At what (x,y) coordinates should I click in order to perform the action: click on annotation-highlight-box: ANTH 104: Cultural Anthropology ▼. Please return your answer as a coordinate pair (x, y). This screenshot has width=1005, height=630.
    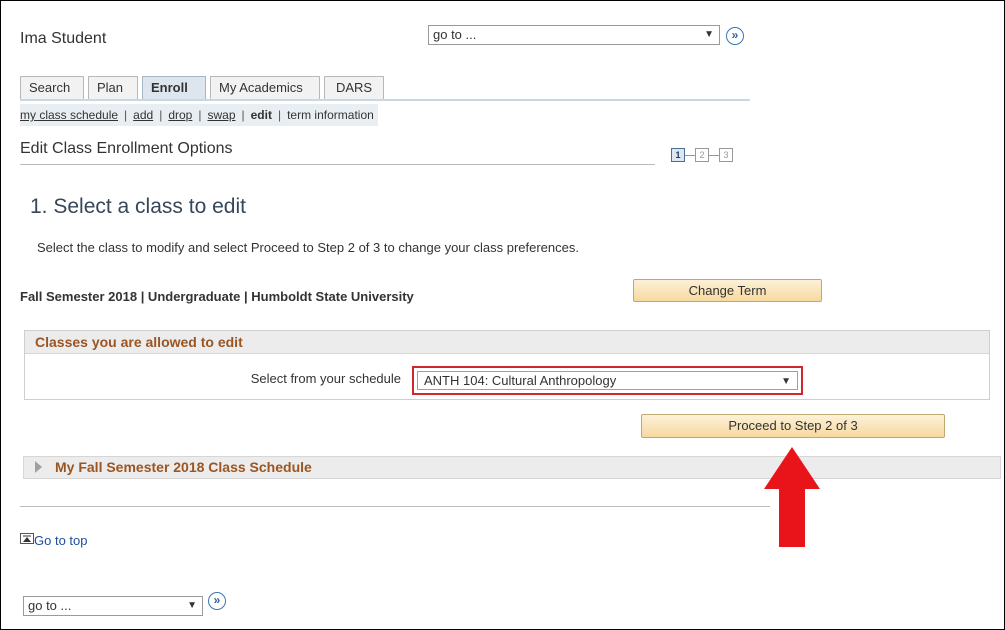
    Looking at the image, I should click on (607, 380).